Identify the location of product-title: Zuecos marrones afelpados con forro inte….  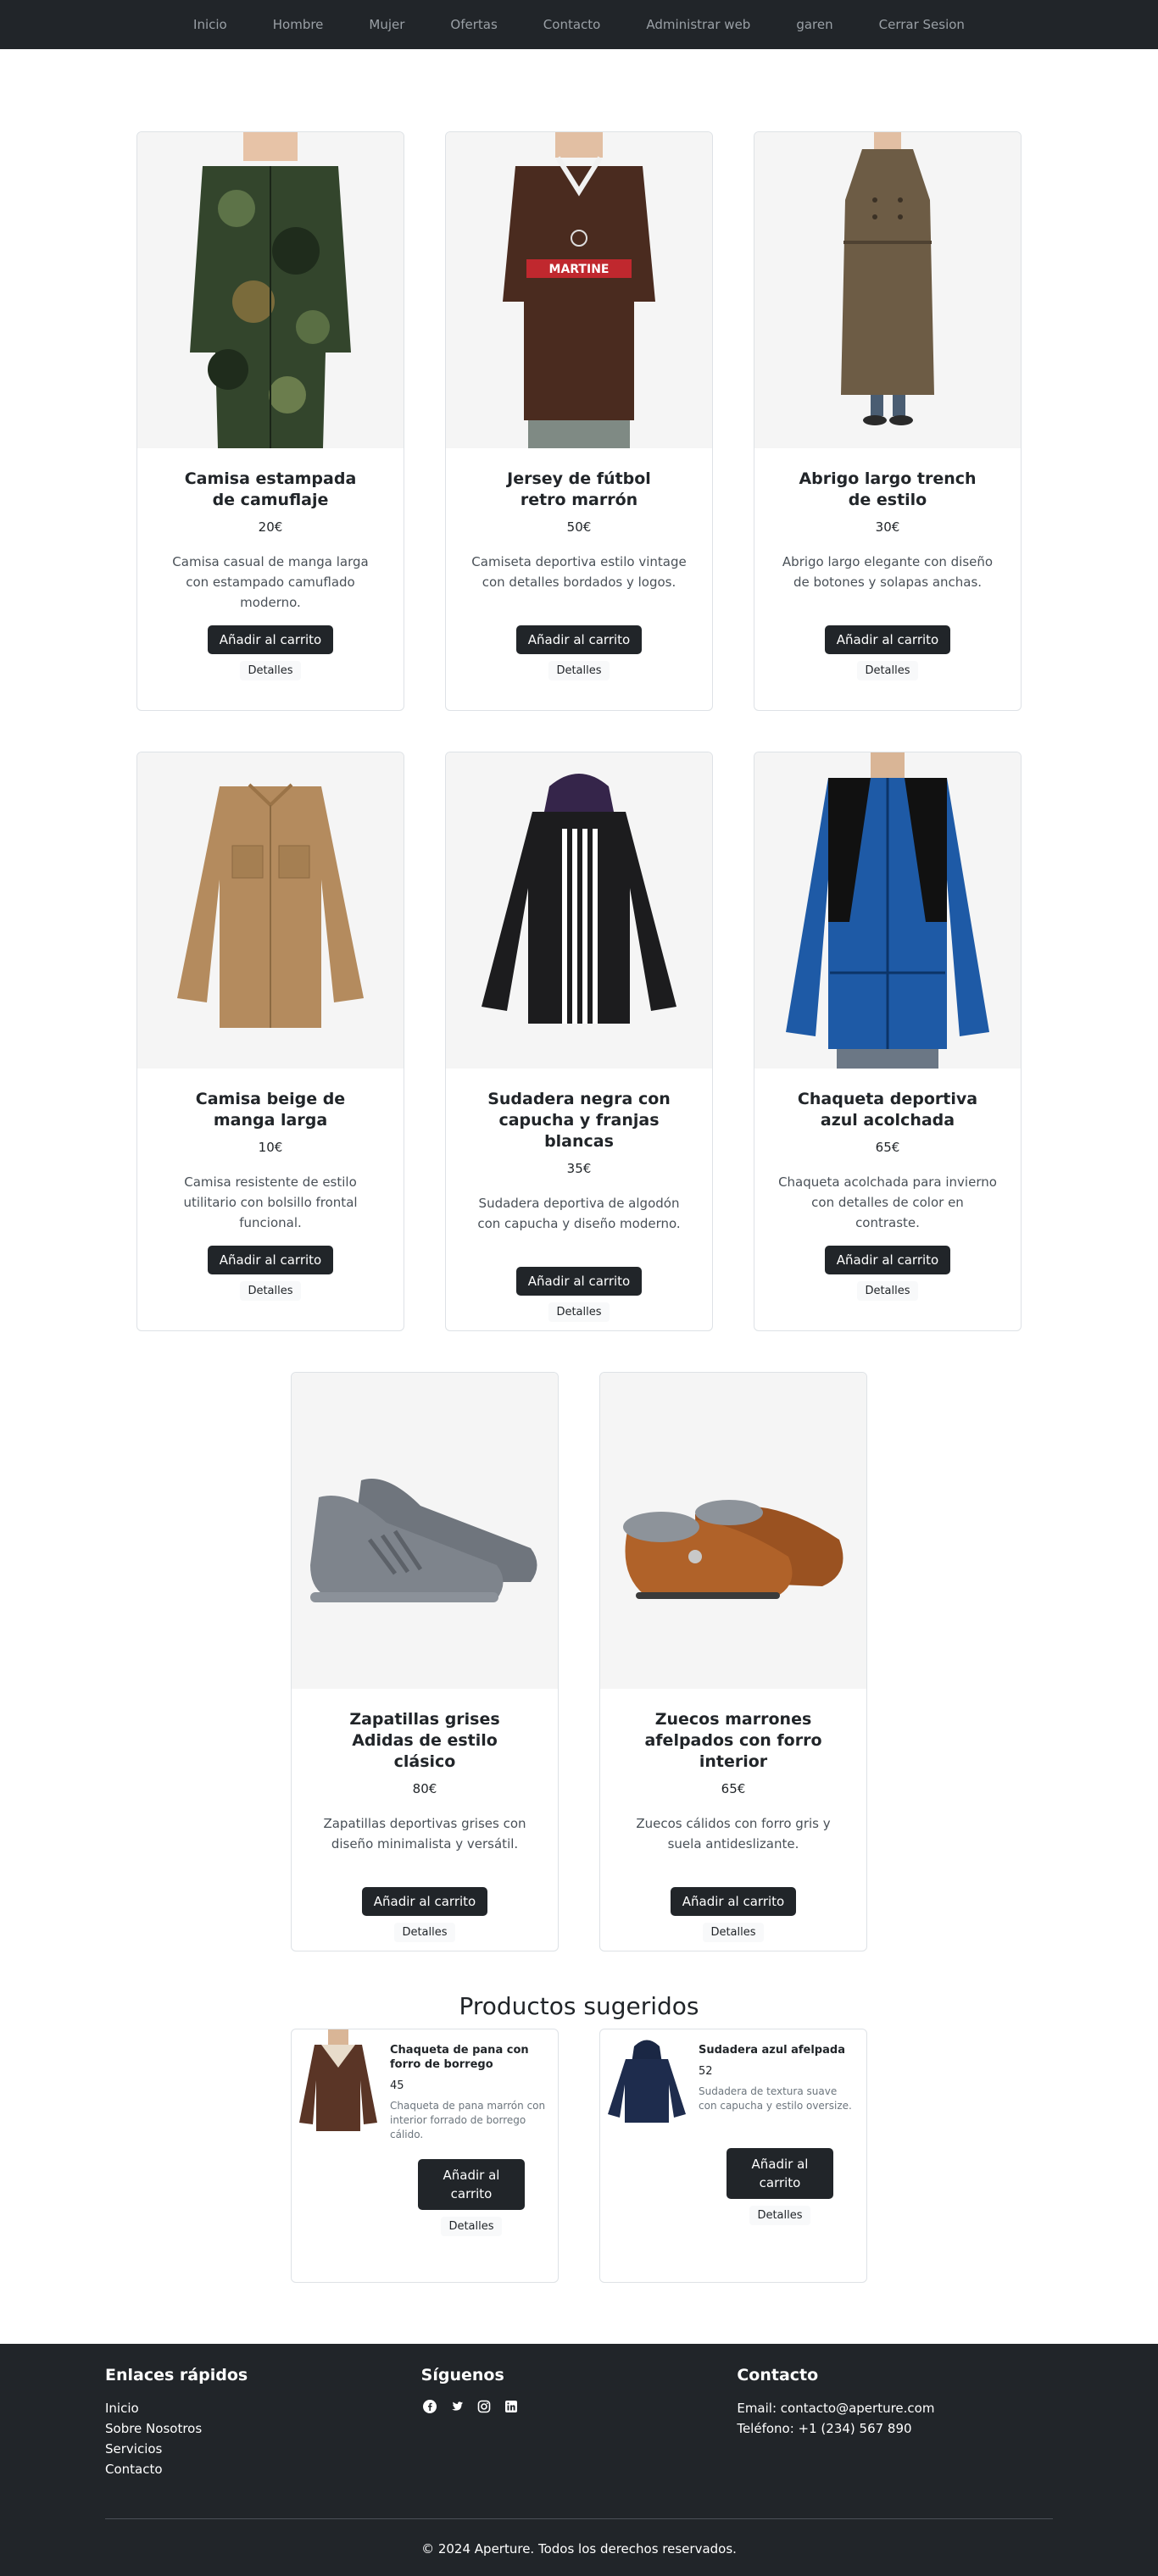
(733, 1740).